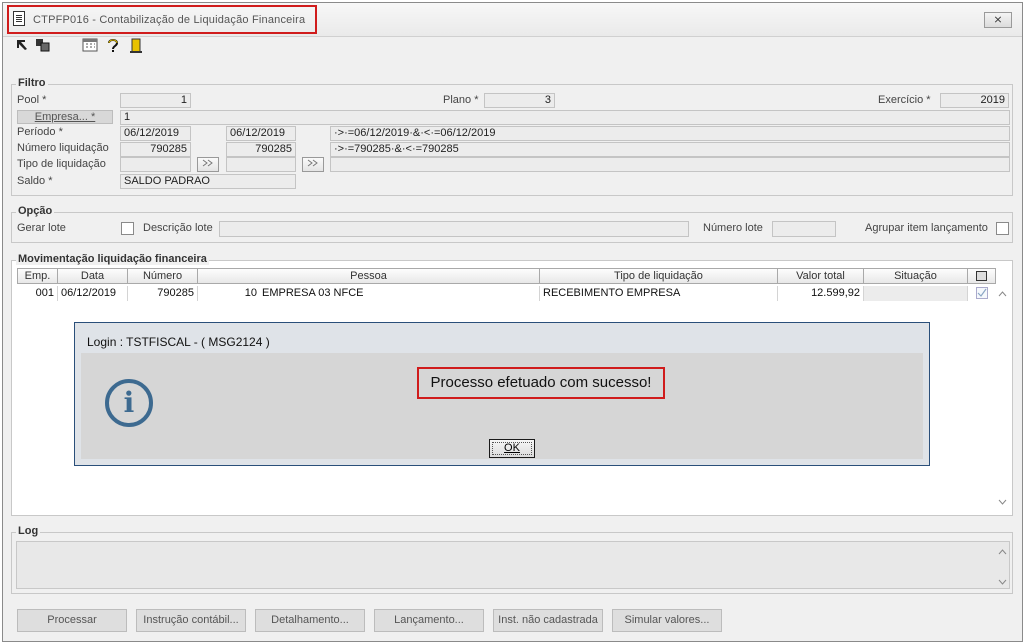 The width and height of the screenshot is (1027, 644). Describe the element at coordinates (926, 228) in the screenshot. I see `agrupar-label: Agrupar item lançamento` at that location.